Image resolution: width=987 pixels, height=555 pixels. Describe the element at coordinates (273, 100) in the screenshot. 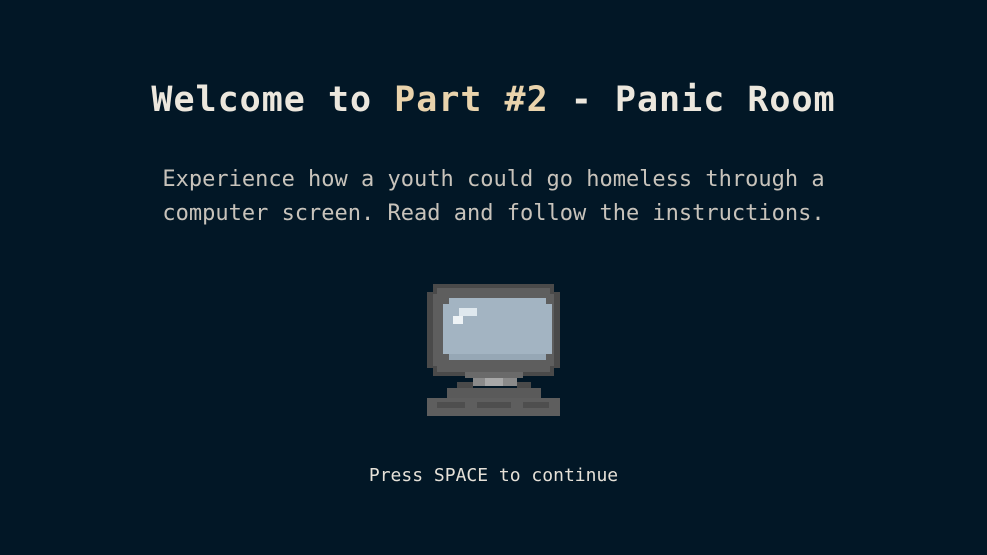

I see `title-prefix: Welcome to` at that location.